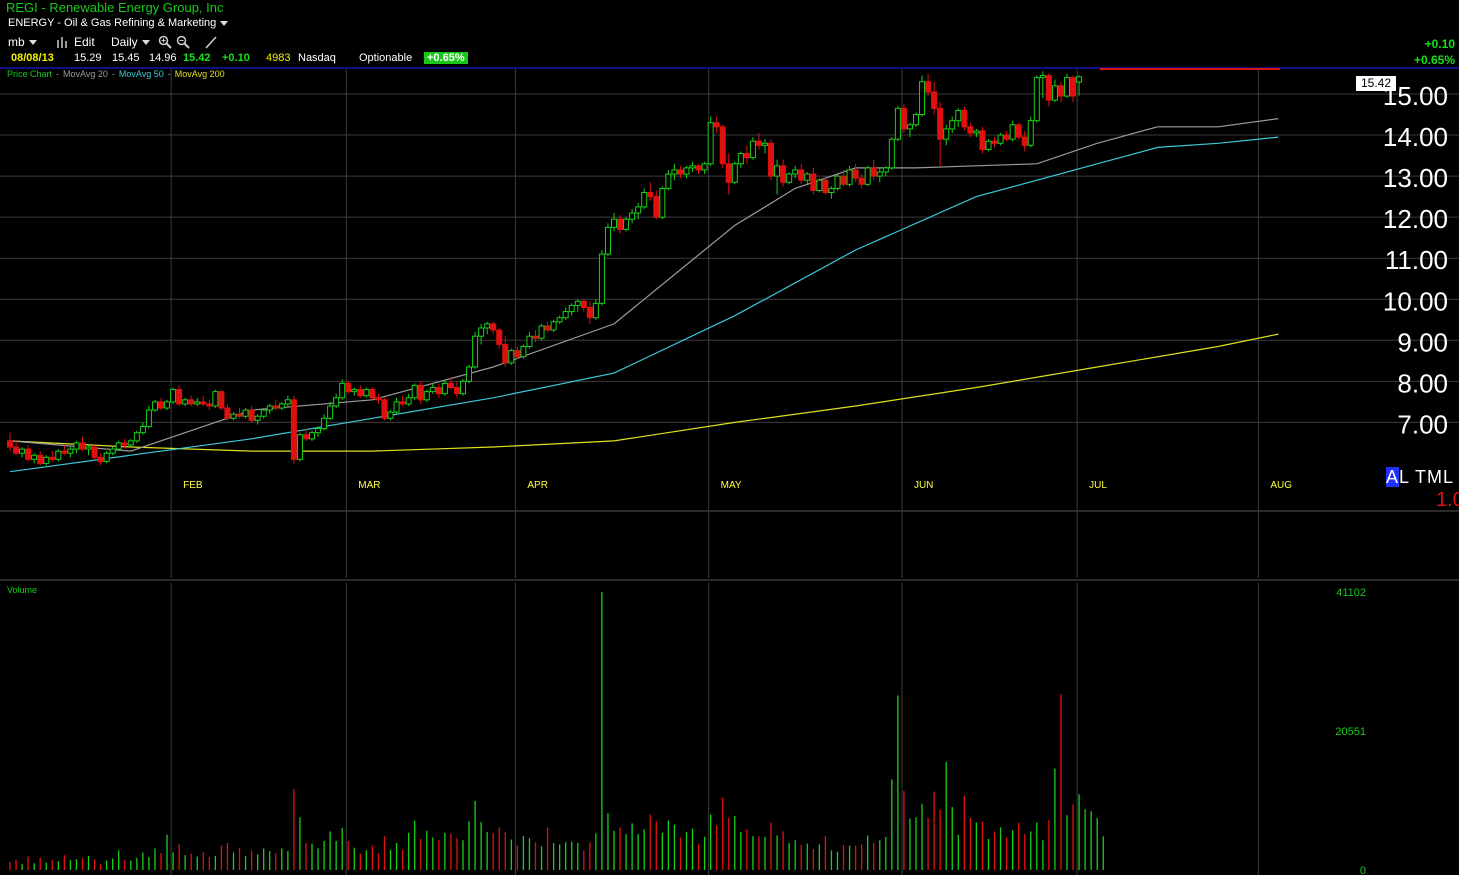  What do you see at coordinates (22, 590) in the screenshot?
I see `volume-label: Volume` at bounding box center [22, 590].